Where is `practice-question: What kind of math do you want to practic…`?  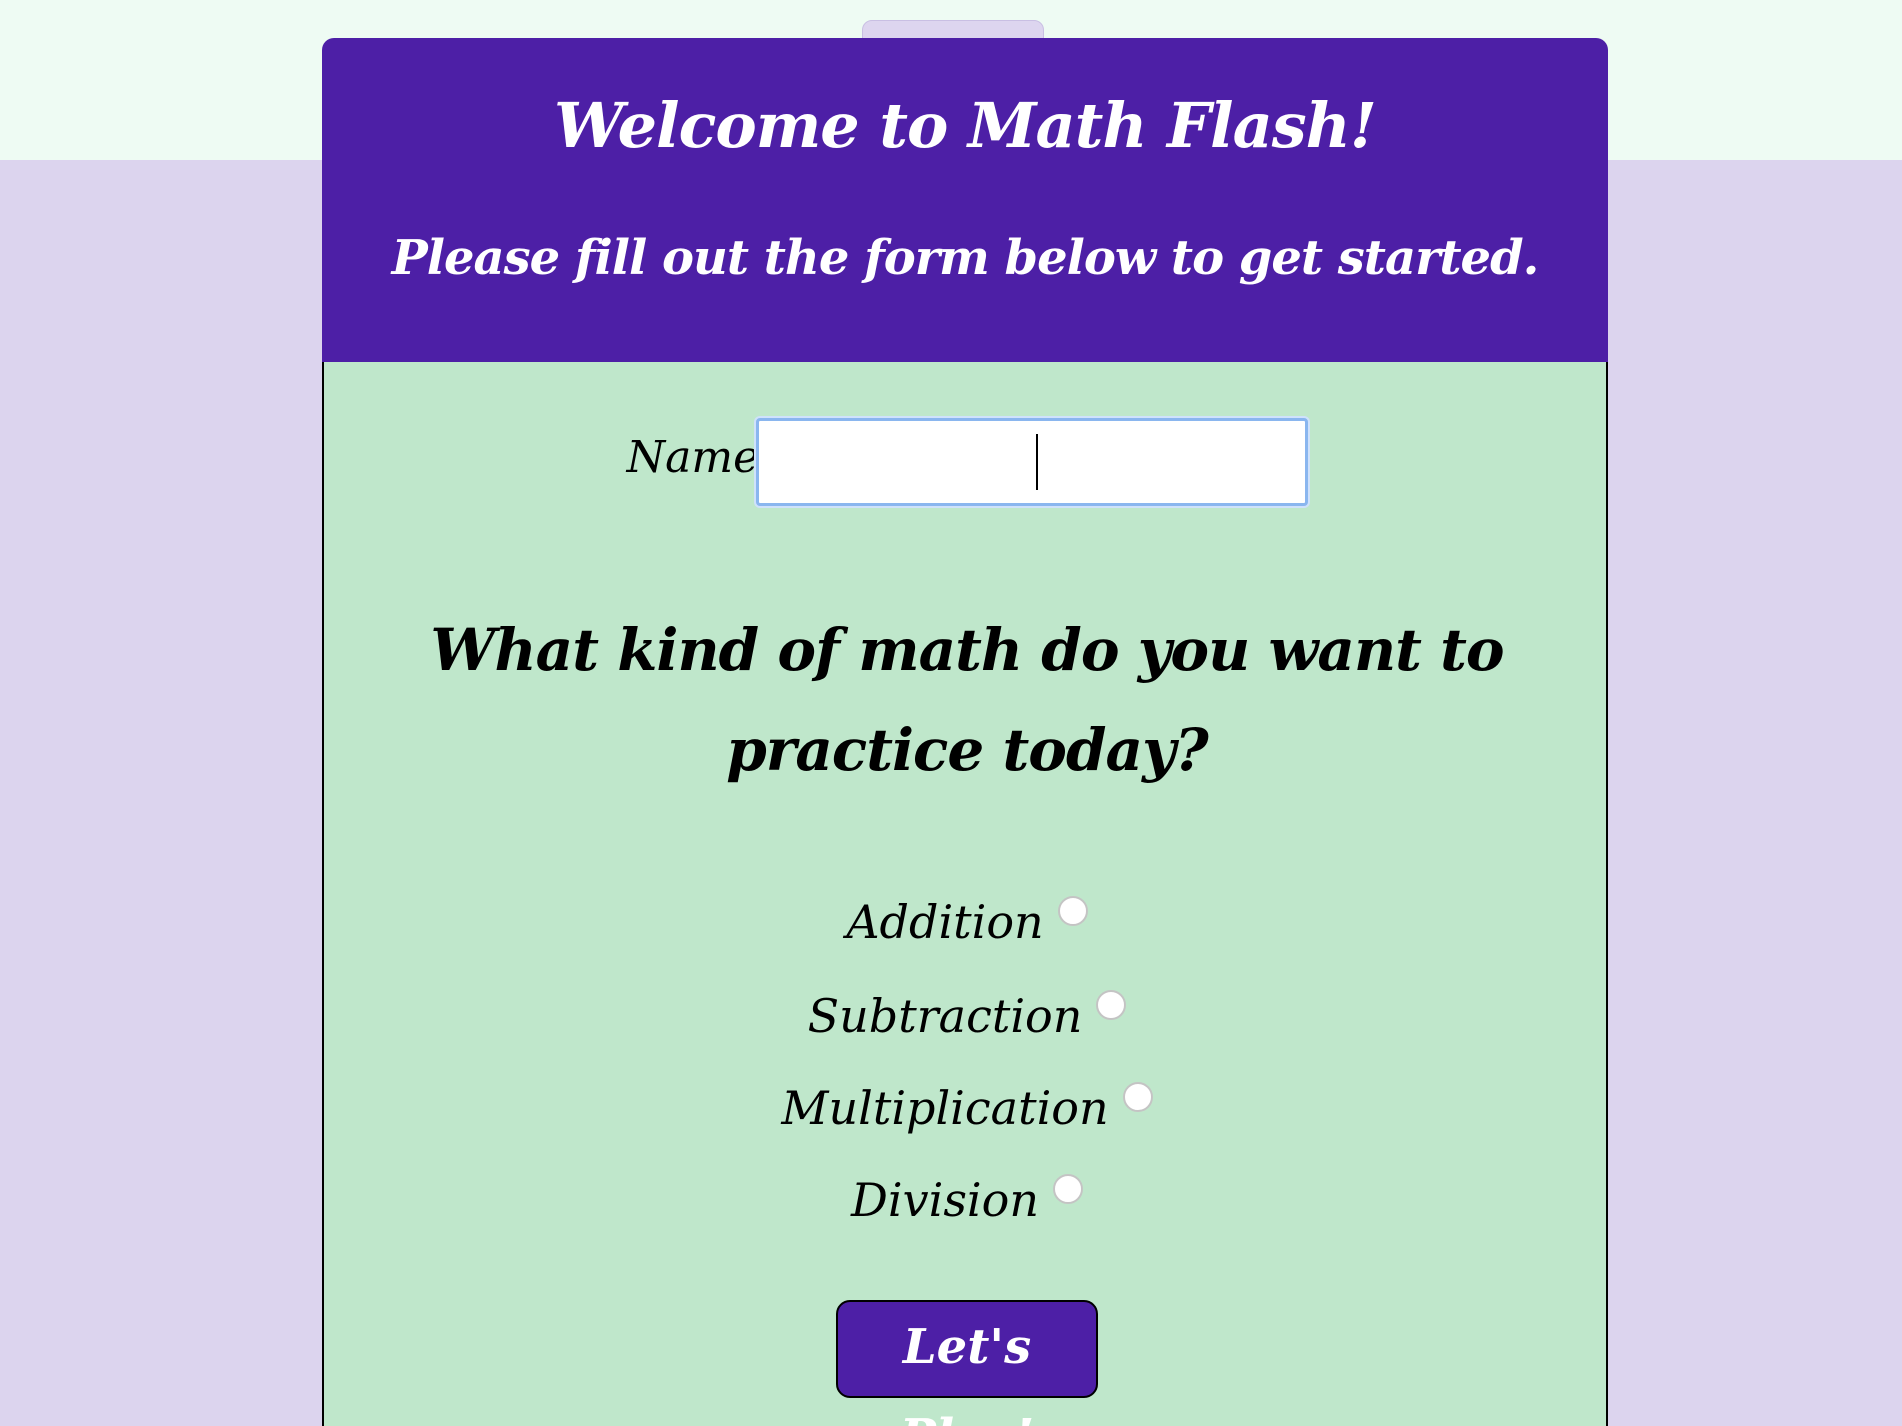
practice-question: What kind of math do you want to practic… is located at coordinates (967, 700).